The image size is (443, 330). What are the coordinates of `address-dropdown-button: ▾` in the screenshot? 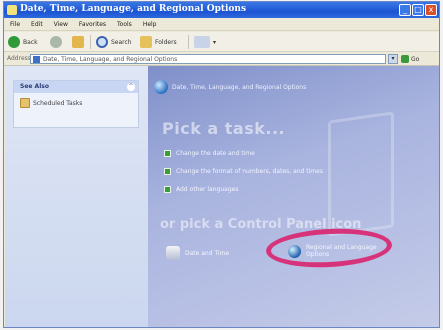 It's located at (393, 59).